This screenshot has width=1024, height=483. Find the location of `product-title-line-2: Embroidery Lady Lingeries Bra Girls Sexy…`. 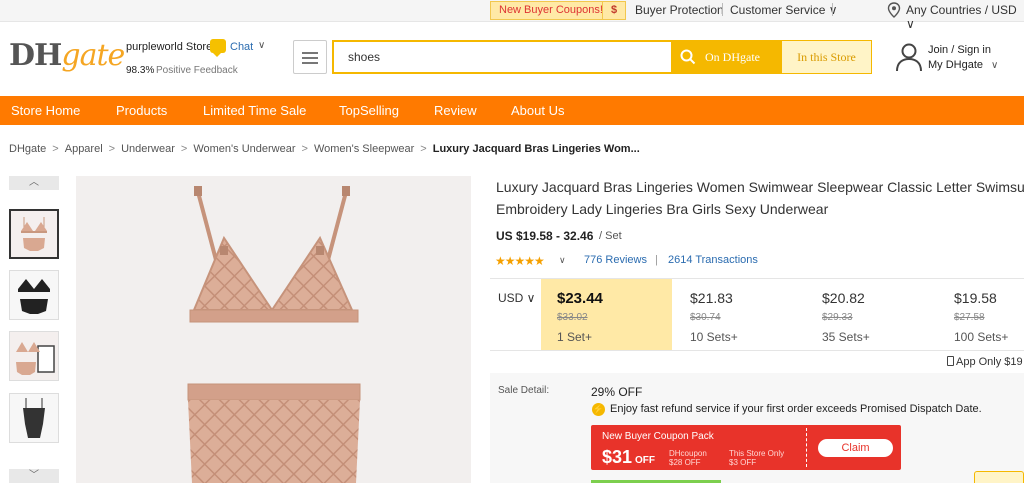

product-title-line-2: Embroidery Lady Lingeries Bra Girls Sexy… is located at coordinates (662, 209).